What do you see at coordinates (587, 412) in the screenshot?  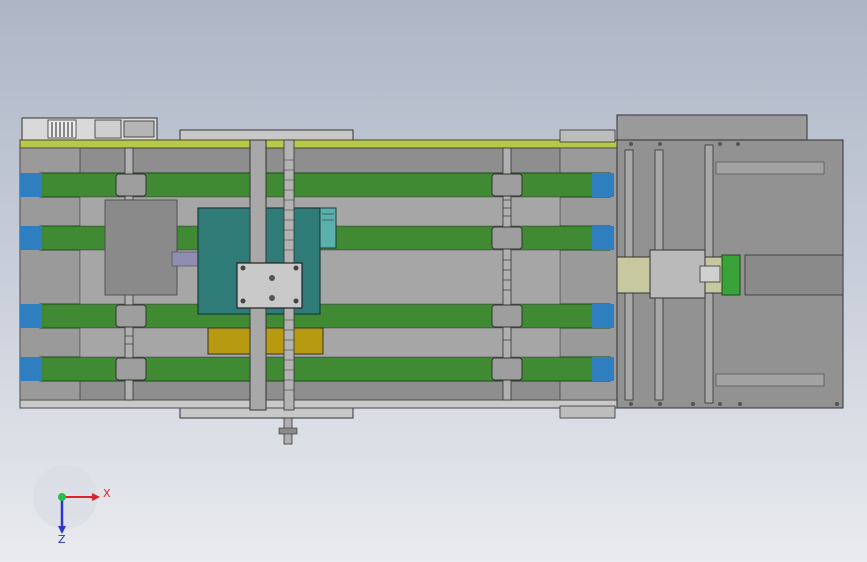 I see `bottom-bracket` at bounding box center [587, 412].